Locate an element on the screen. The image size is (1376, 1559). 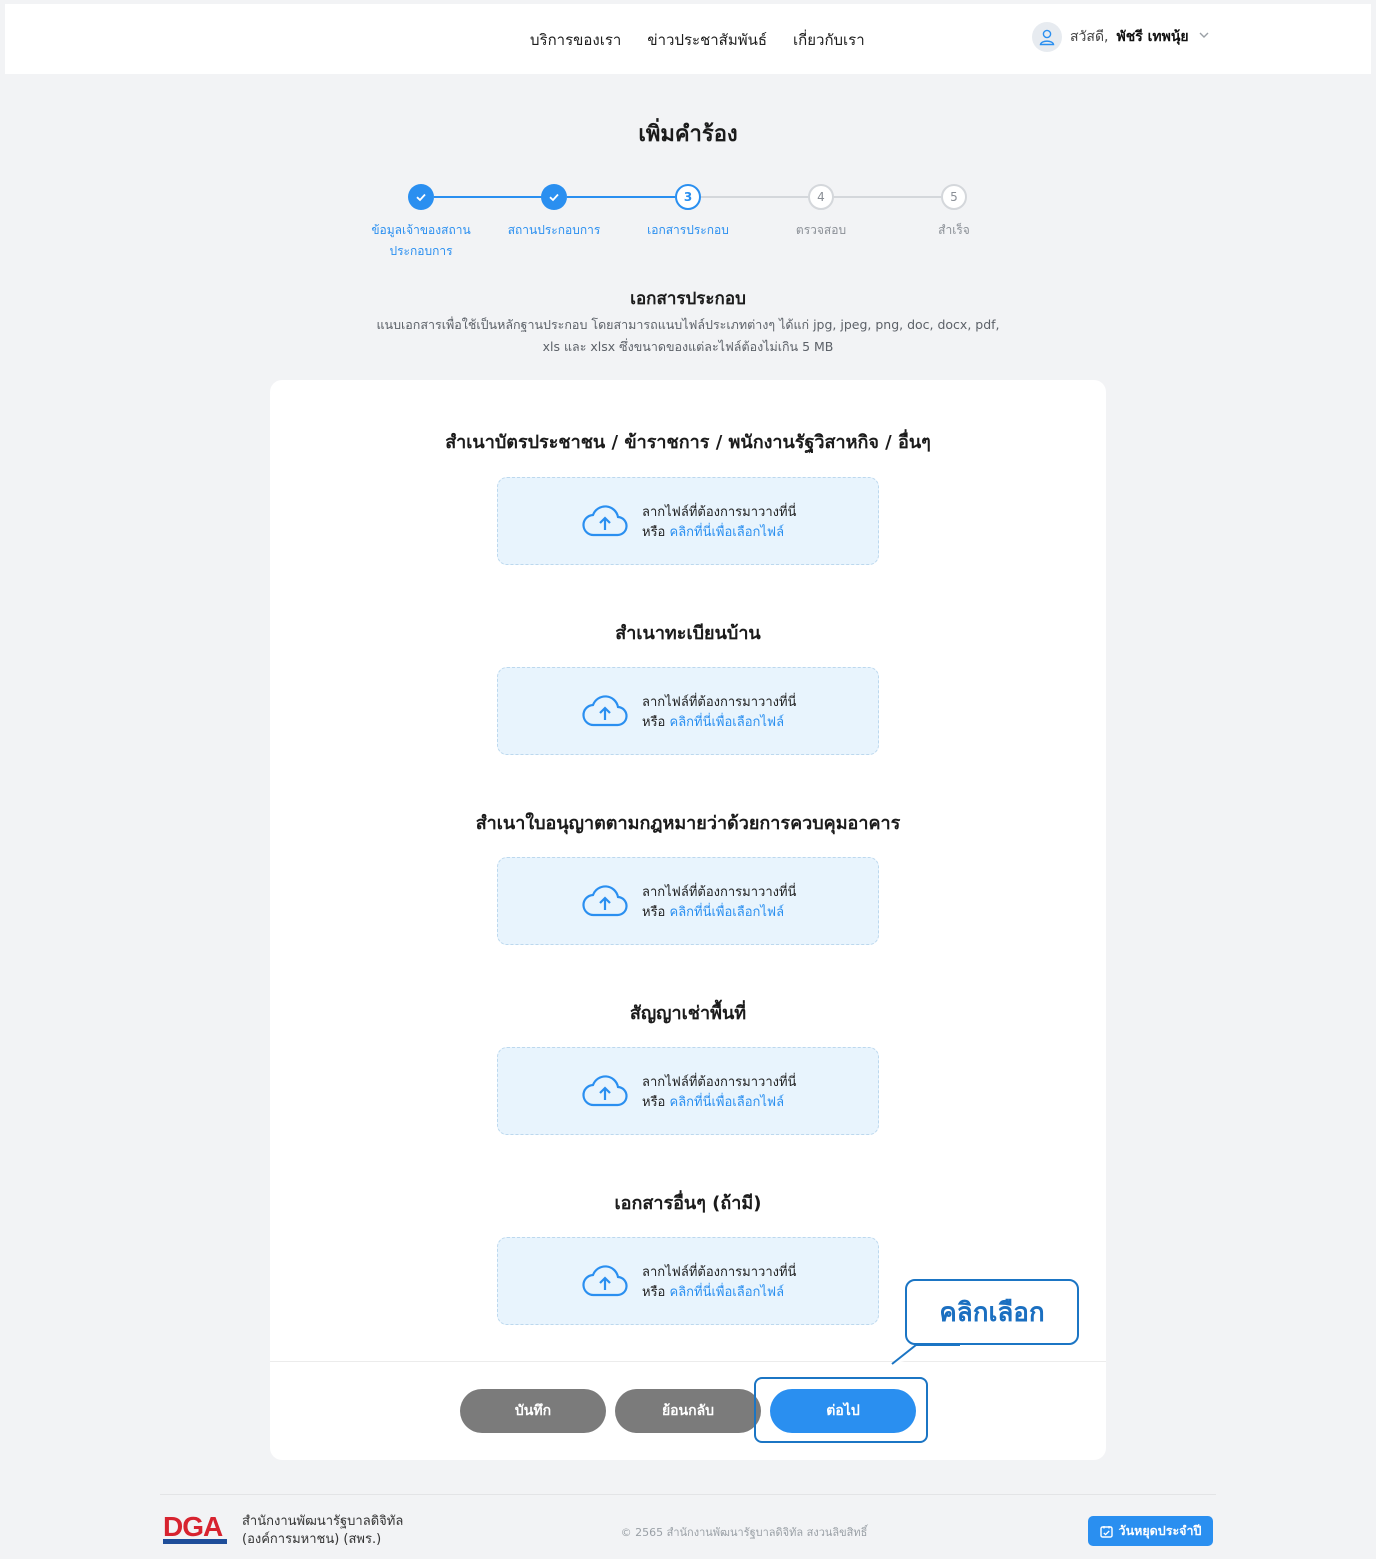
step-3-circle: 3 is located at coordinates (688, 197).